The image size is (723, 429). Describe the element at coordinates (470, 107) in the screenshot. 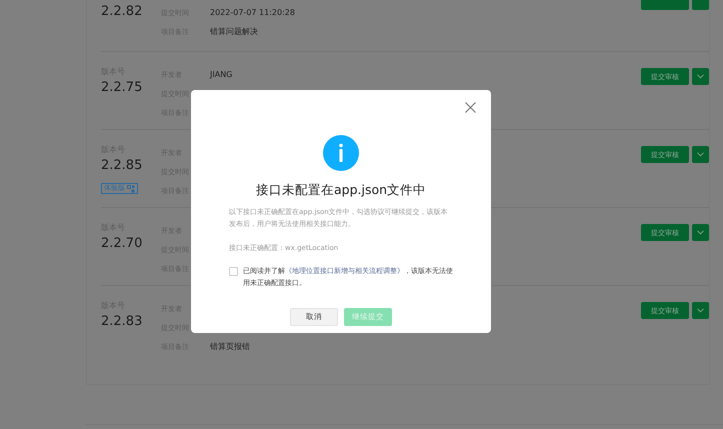

I see `close-icon` at that location.